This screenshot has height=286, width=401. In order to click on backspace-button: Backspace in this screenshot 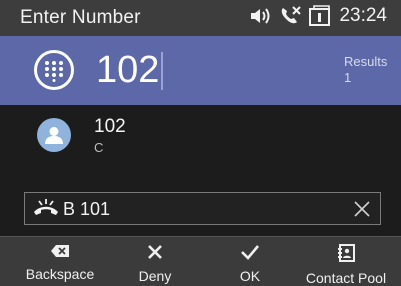, I will do `click(60, 261)`.